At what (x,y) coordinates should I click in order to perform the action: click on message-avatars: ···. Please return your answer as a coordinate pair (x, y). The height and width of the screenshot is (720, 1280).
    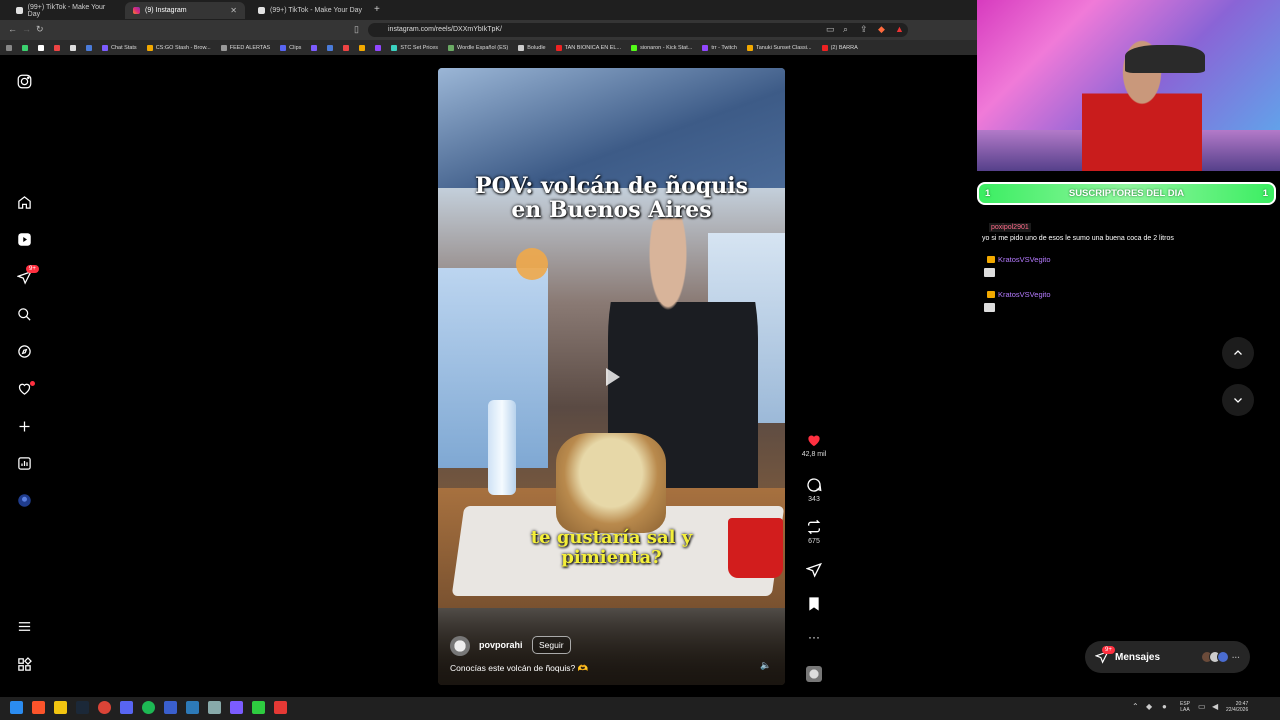
    Looking at the image, I should click on (1220, 657).